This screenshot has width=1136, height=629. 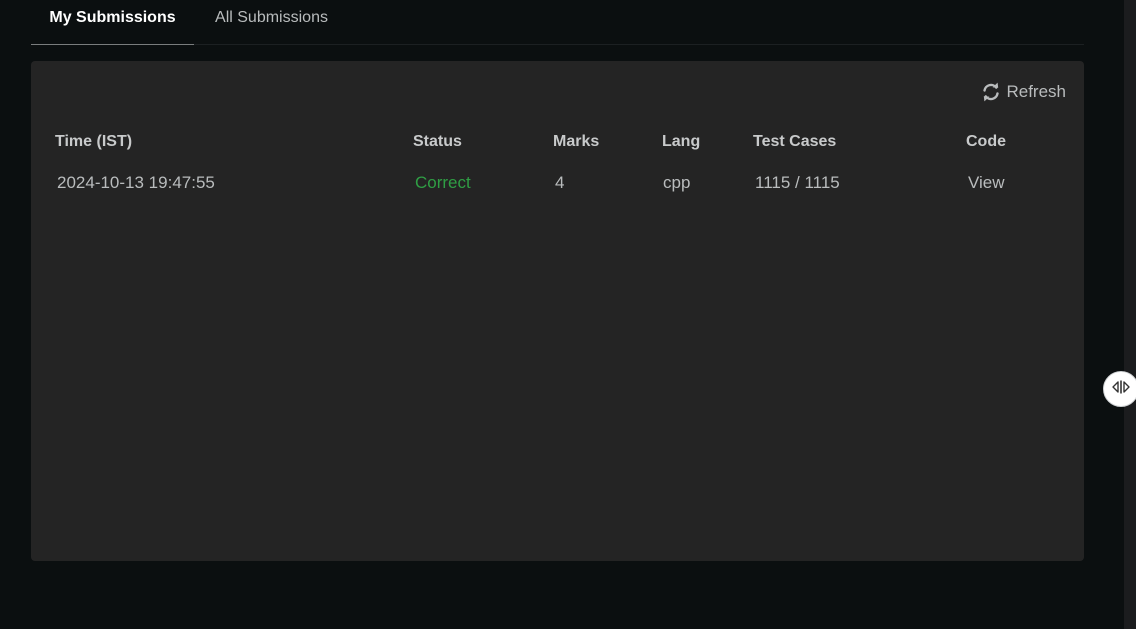 I want to click on refresh-label: Refresh, so click(x=1036, y=91).